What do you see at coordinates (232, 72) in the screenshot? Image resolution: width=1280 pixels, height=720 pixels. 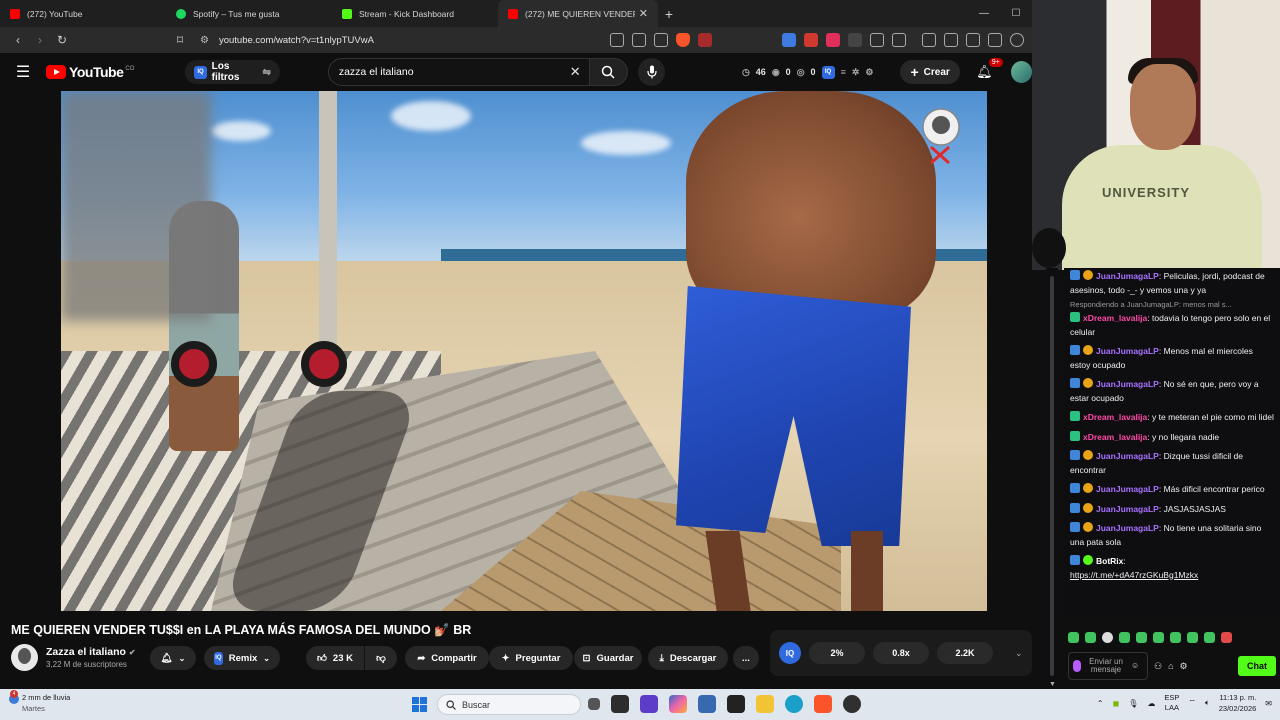 I see `filters-button: IQ Los filtros ⇋` at bounding box center [232, 72].